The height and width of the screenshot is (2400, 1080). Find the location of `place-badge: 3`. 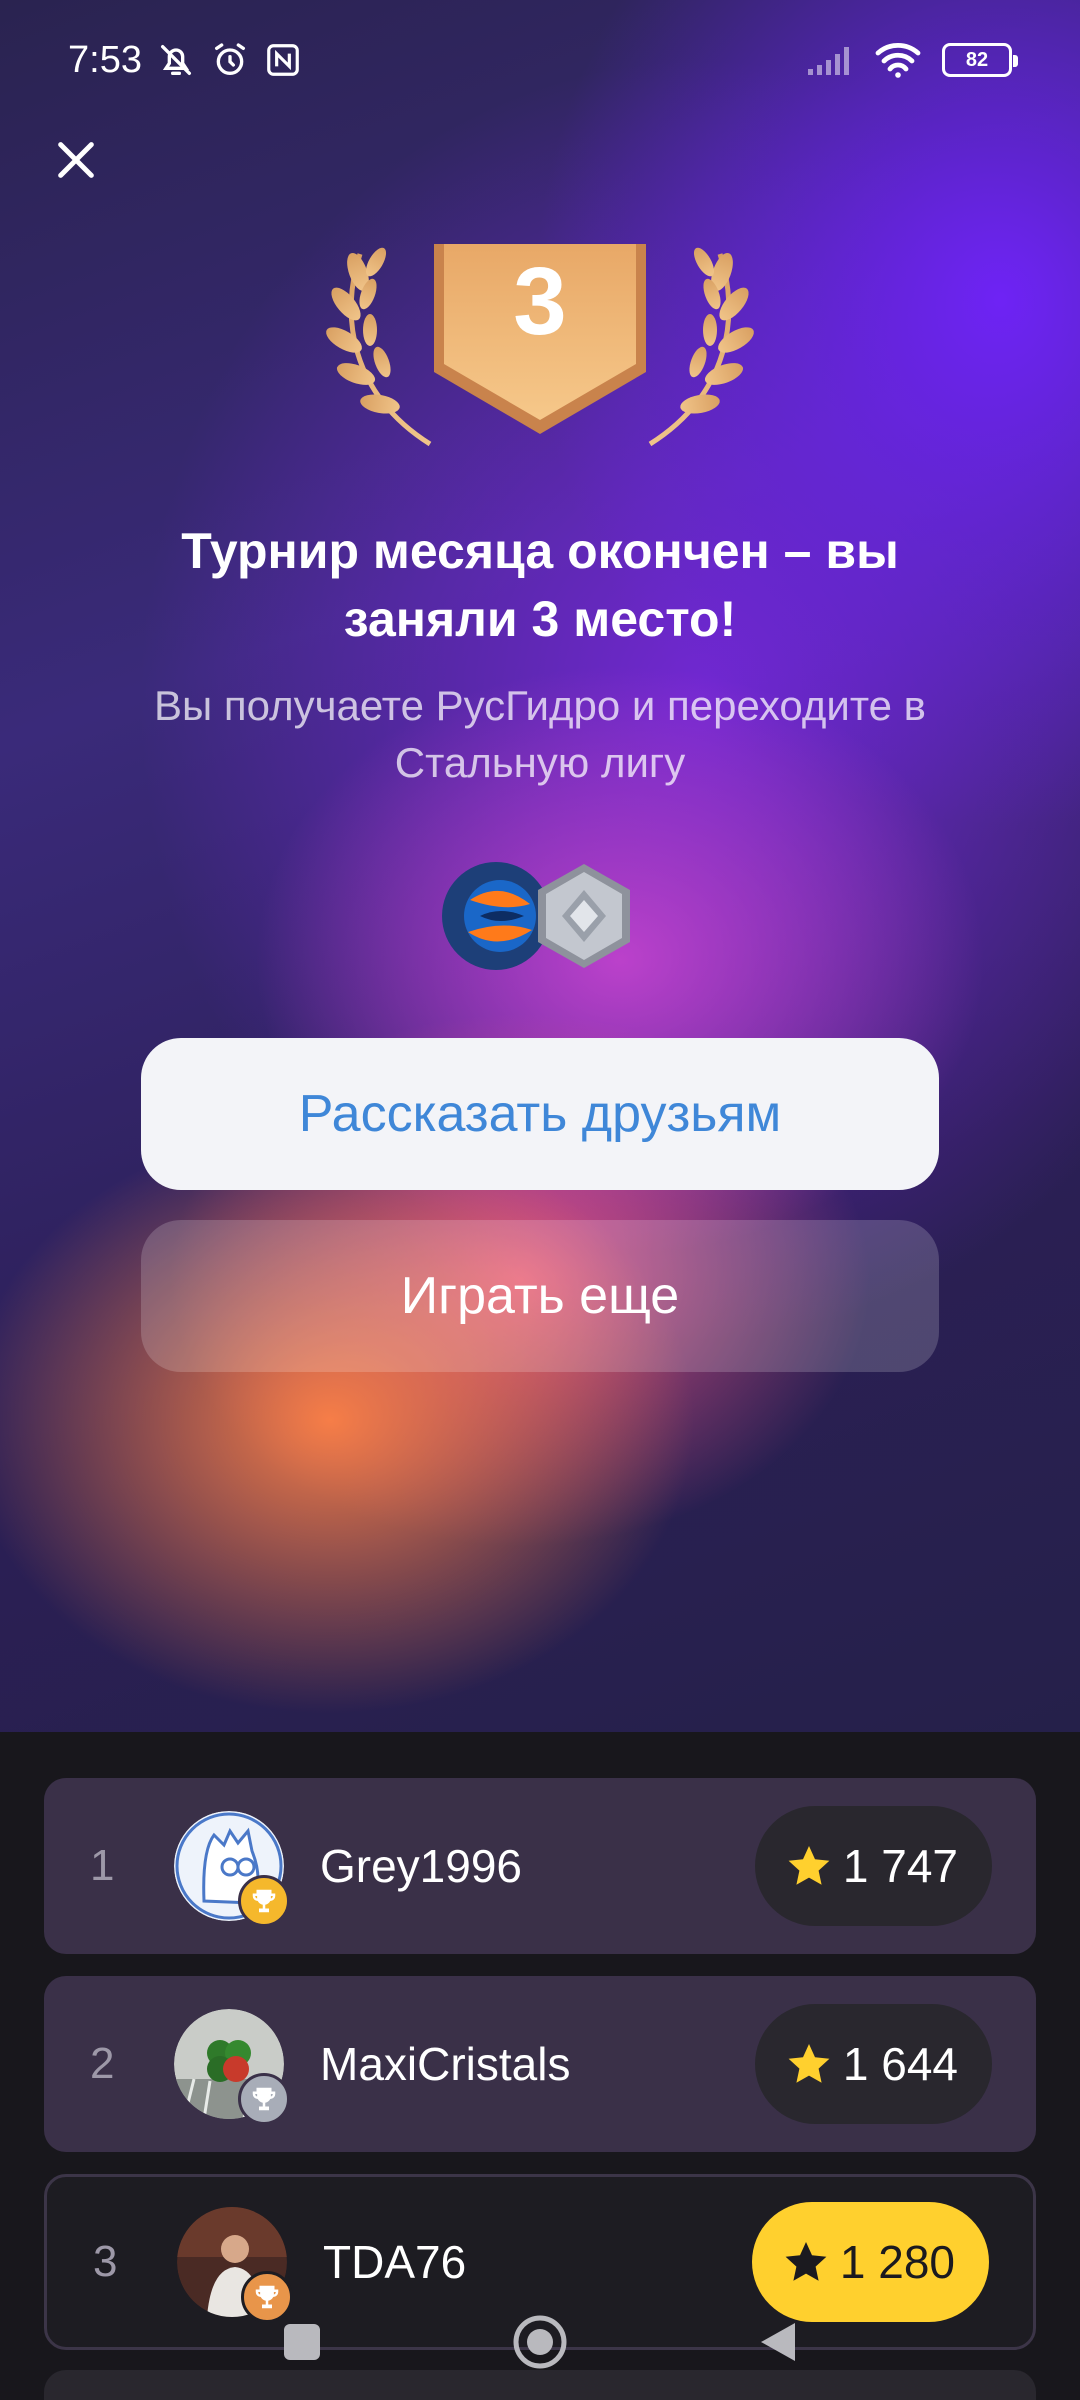

place-badge: 3 is located at coordinates (540, 349).